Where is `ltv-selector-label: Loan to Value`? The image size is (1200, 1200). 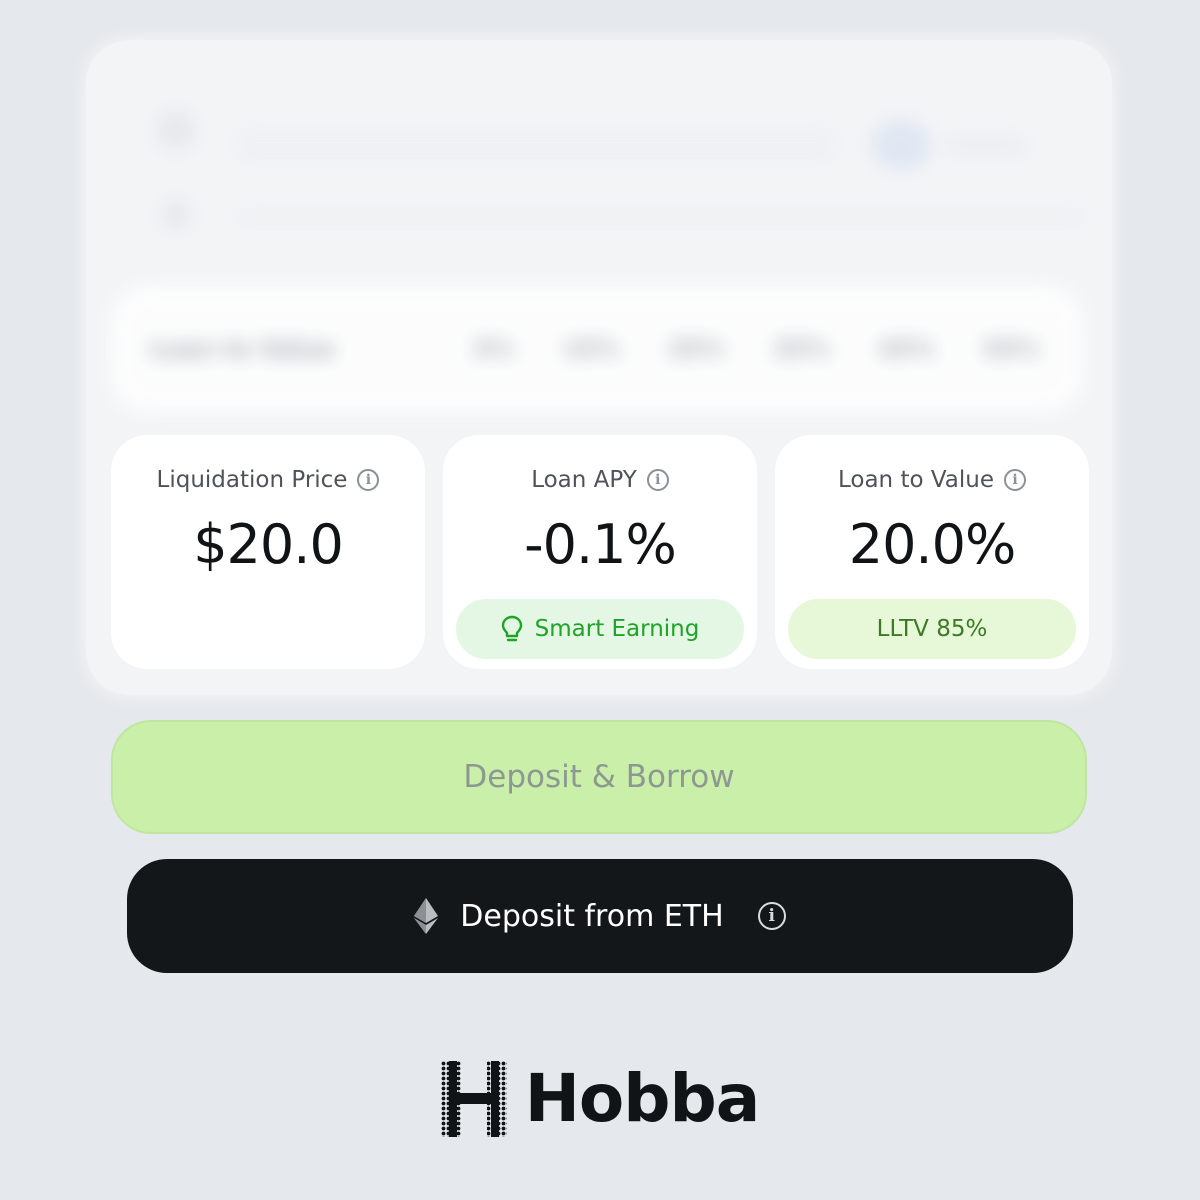 ltv-selector-label: Loan to Value is located at coordinates (242, 349).